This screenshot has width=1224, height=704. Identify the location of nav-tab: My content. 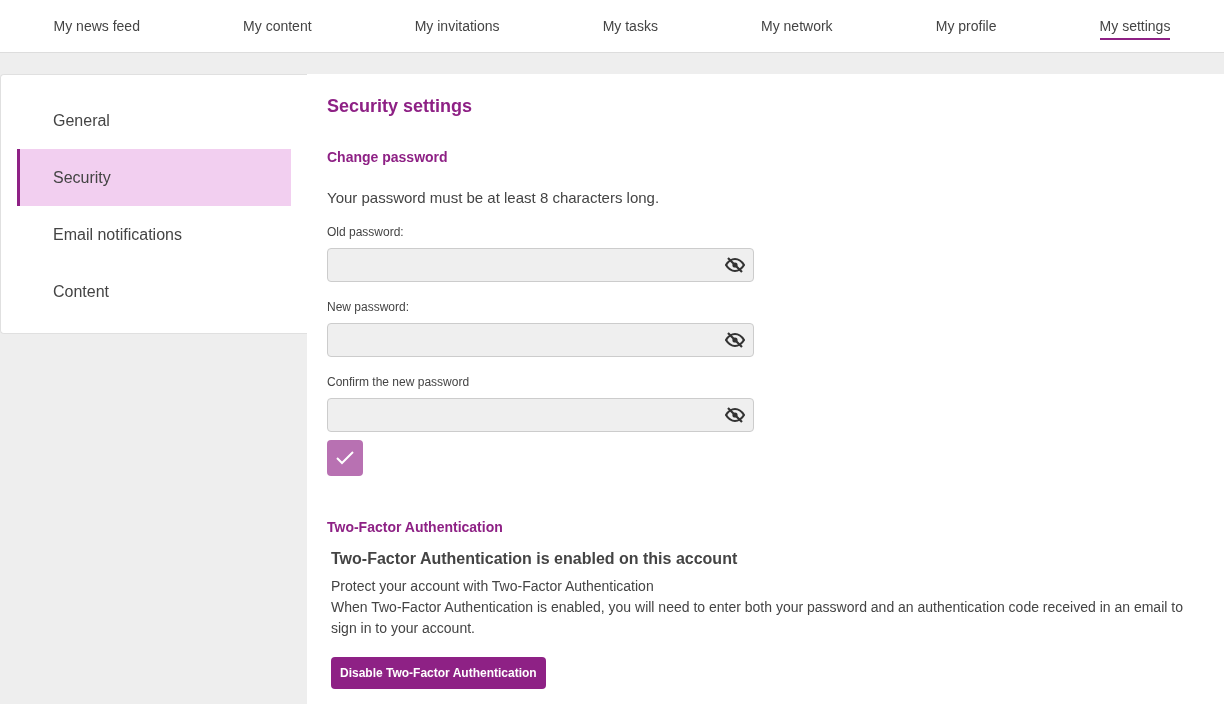
(277, 27).